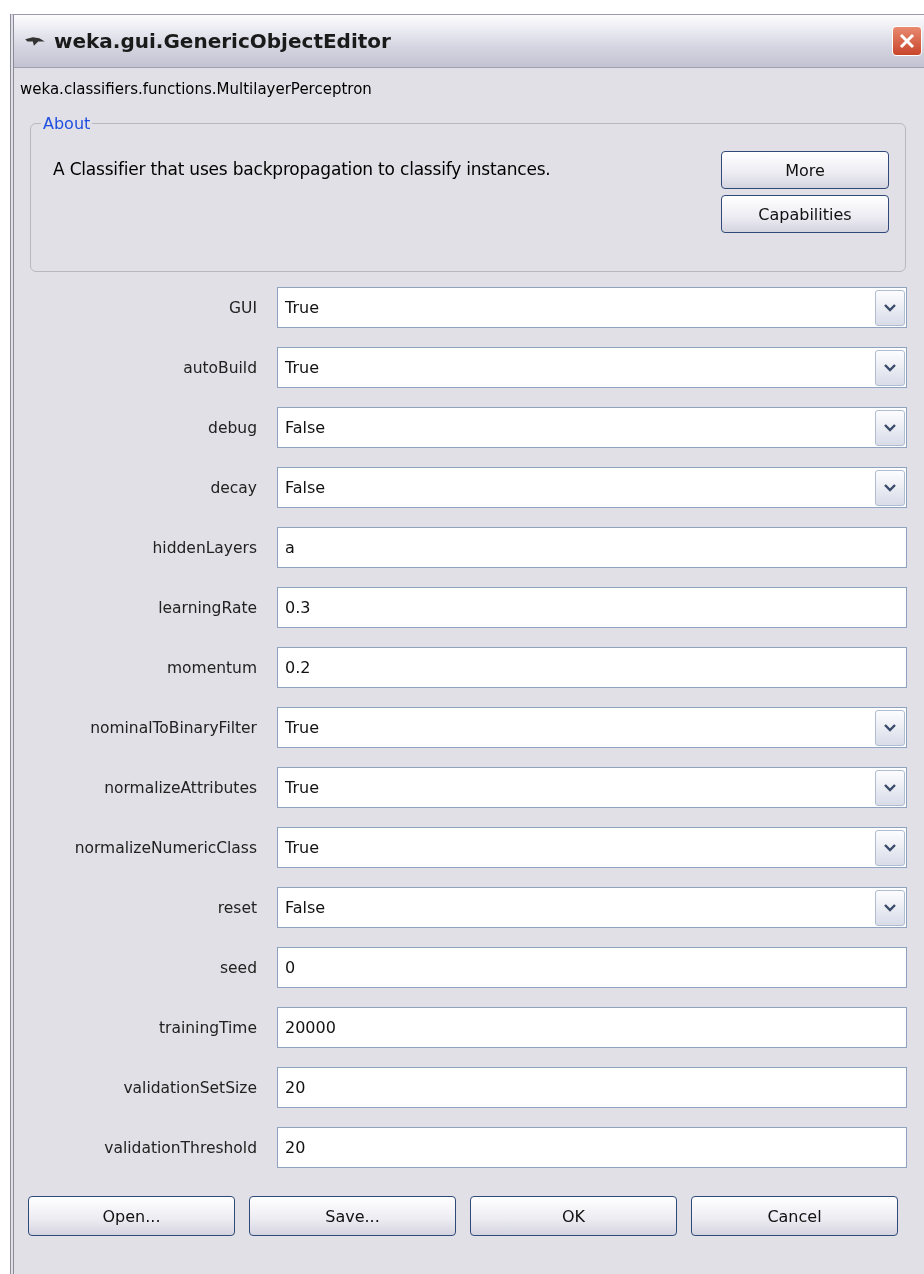 The width and height of the screenshot is (924, 1274). What do you see at coordinates (207, 1027) in the screenshot?
I see `property-label: trainingTime` at bounding box center [207, 1027].